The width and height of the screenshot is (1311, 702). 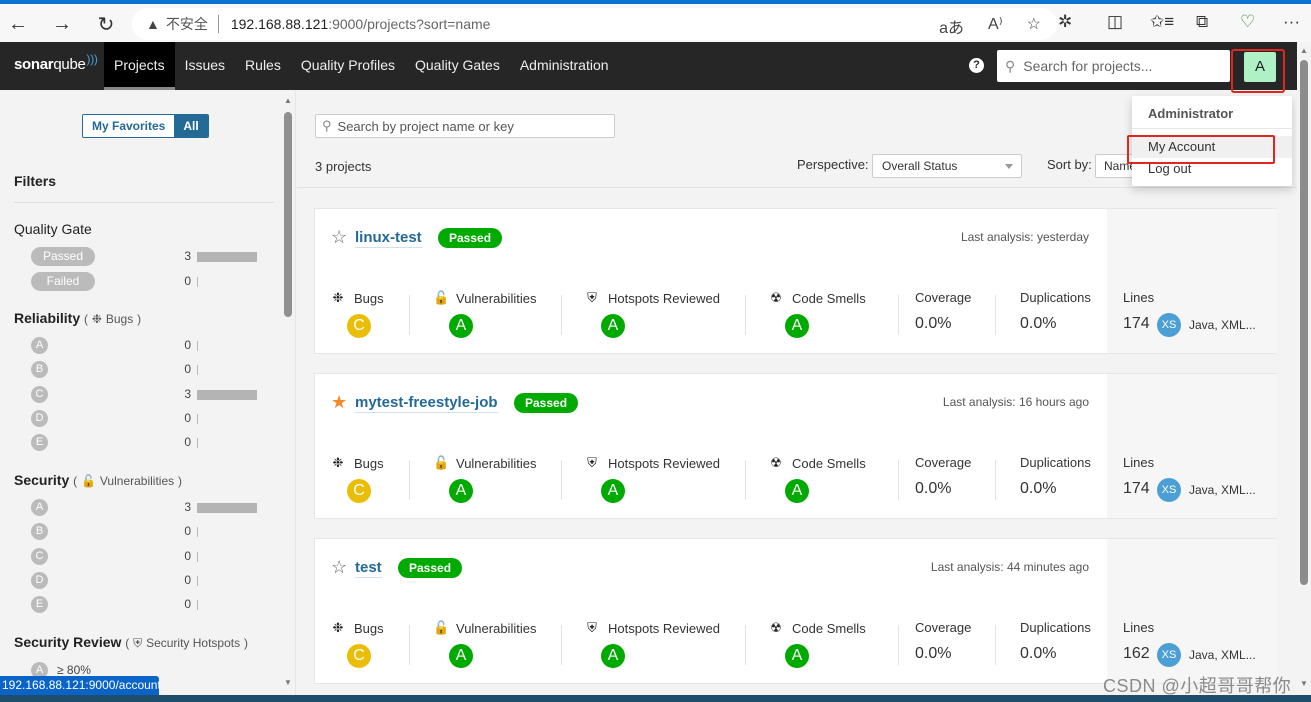 I want to click on favorite-star-filled-icon: ★, so click(x=339, y=402).